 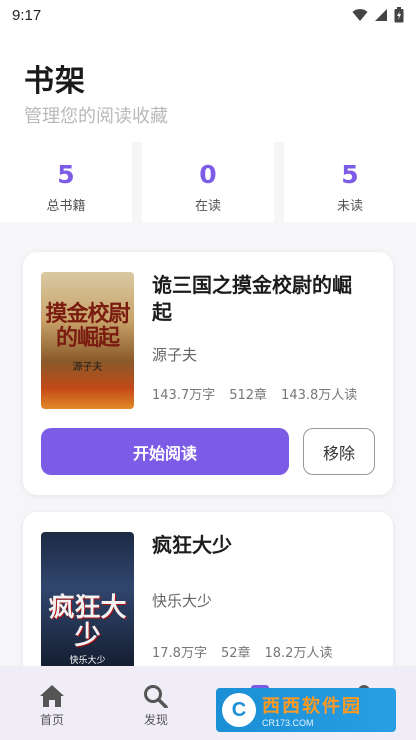 I want to click on status-bar: 9:17, so click(x=208, y=15).